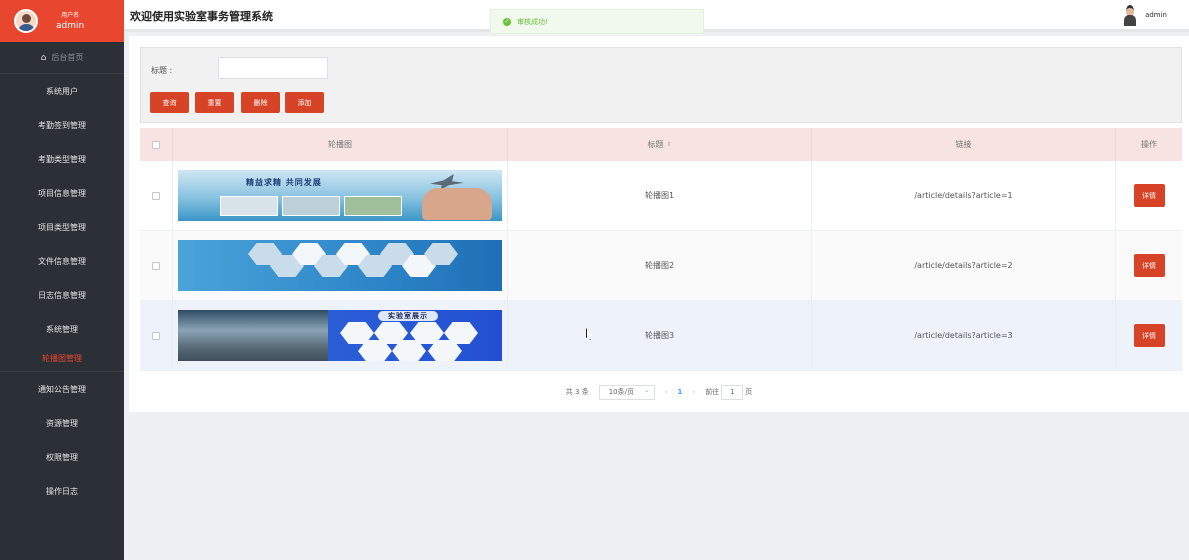  Describe the element at coordinates (964, 195) in the screenshot. I see `row-link: /article/details?article=1` at that location.